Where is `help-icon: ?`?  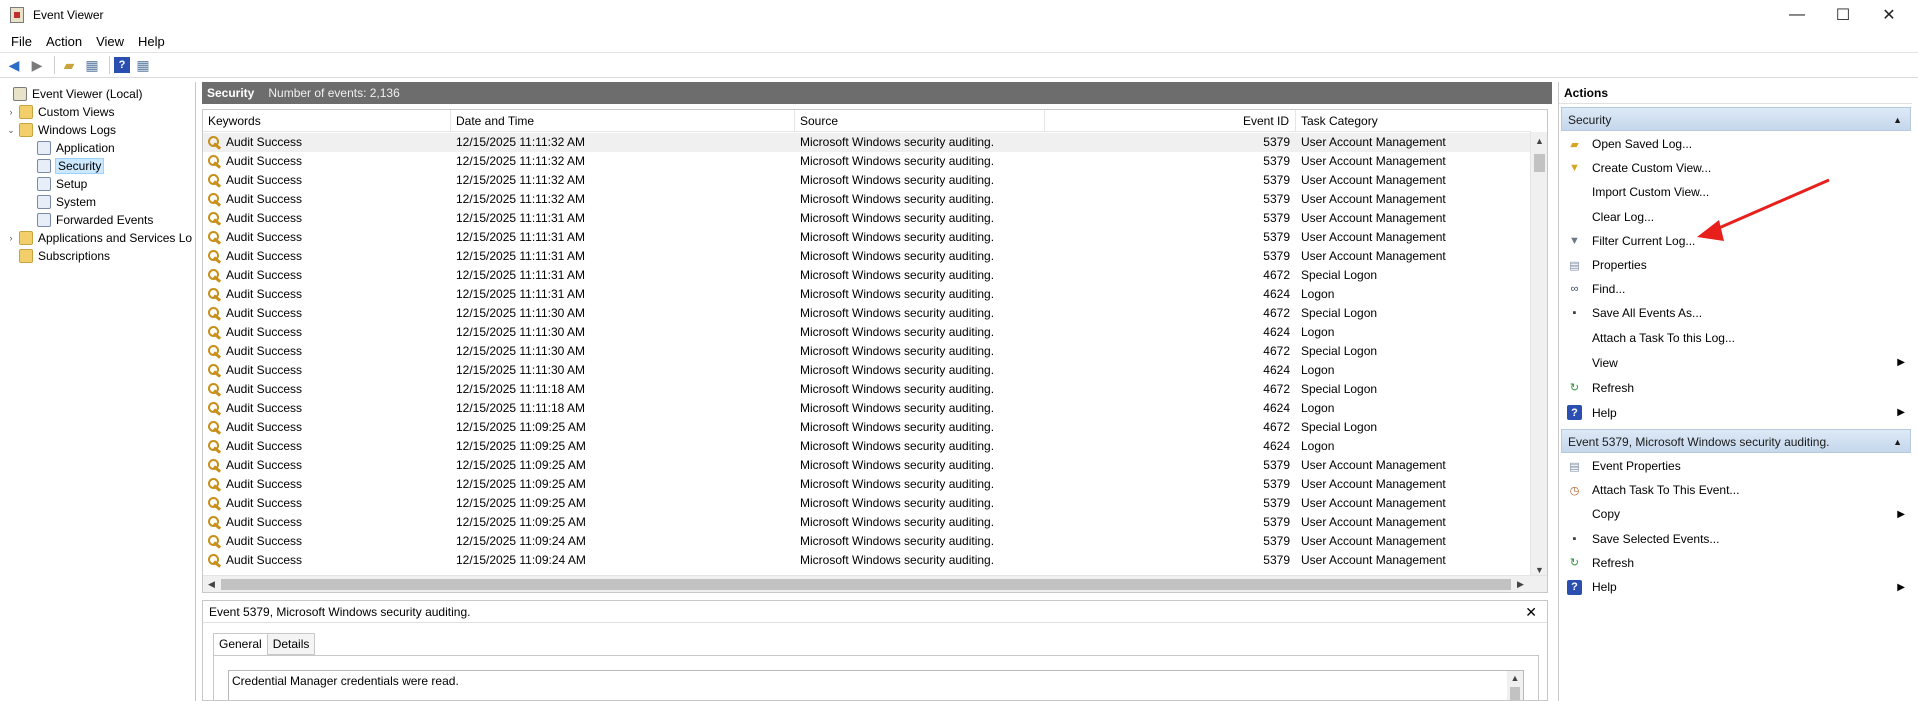
help-icon: ? is located at coordinates (122, 65).